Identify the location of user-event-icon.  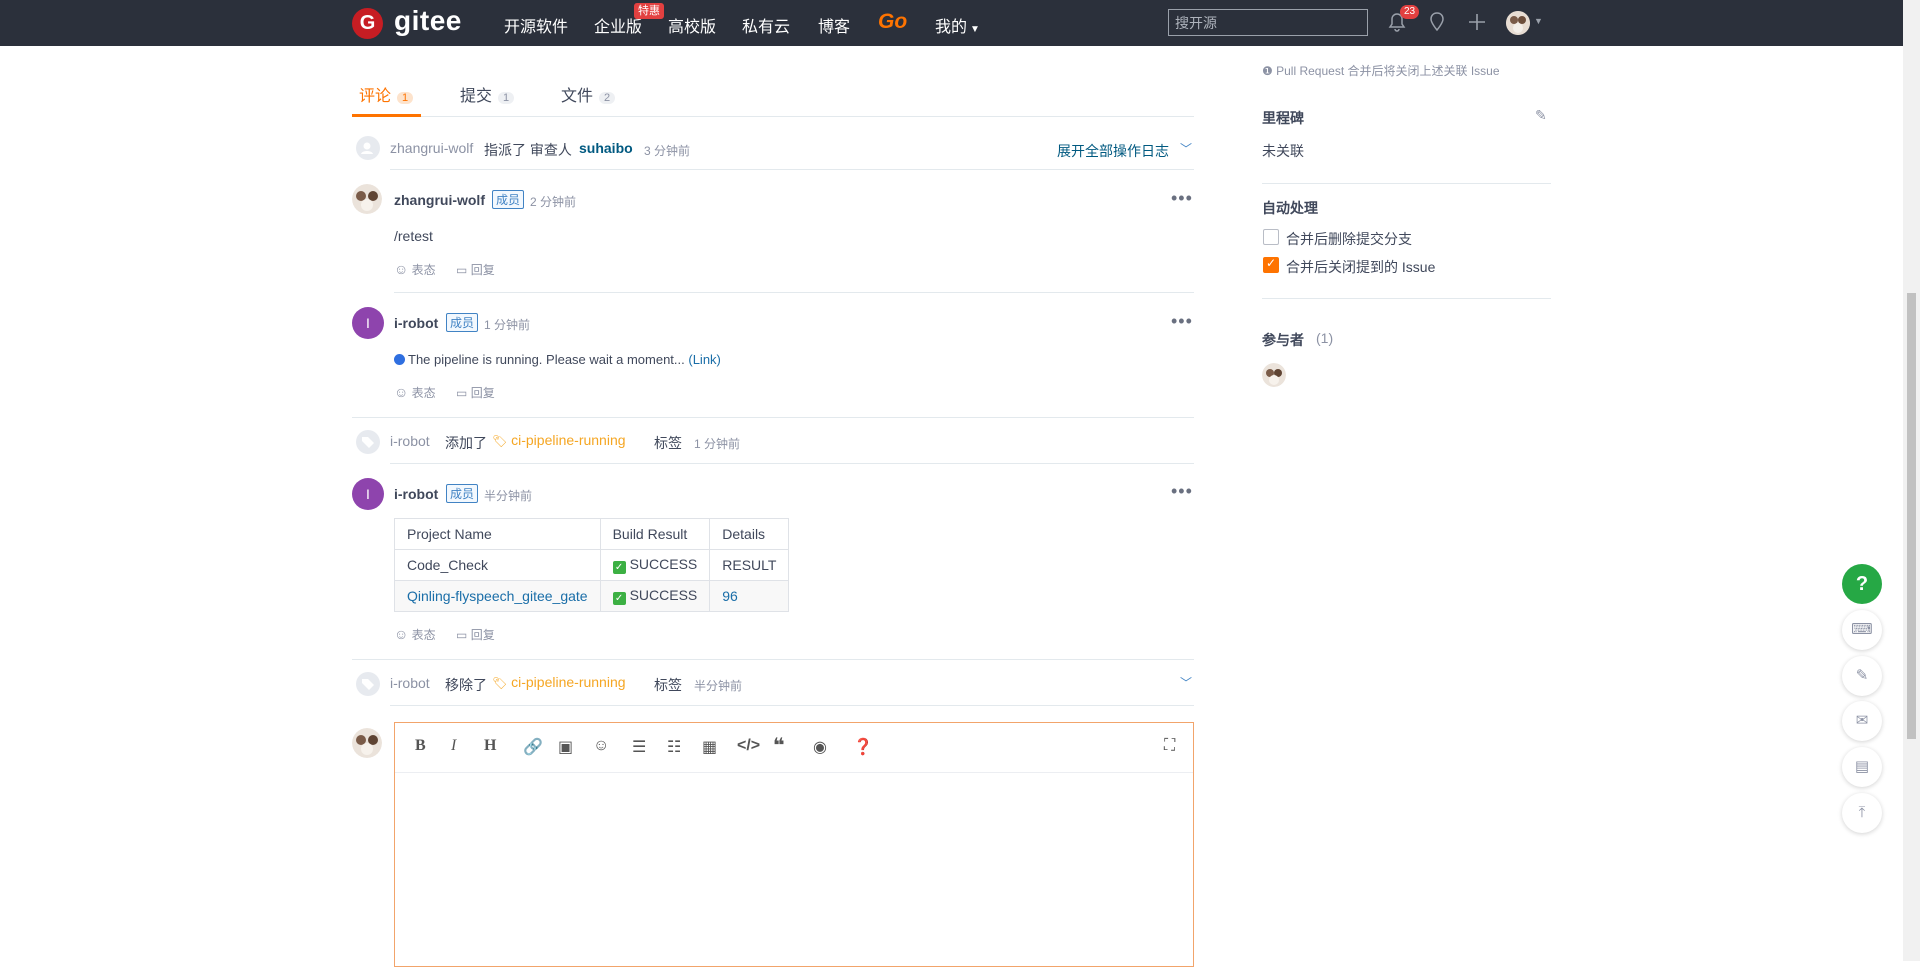
(368, 148).